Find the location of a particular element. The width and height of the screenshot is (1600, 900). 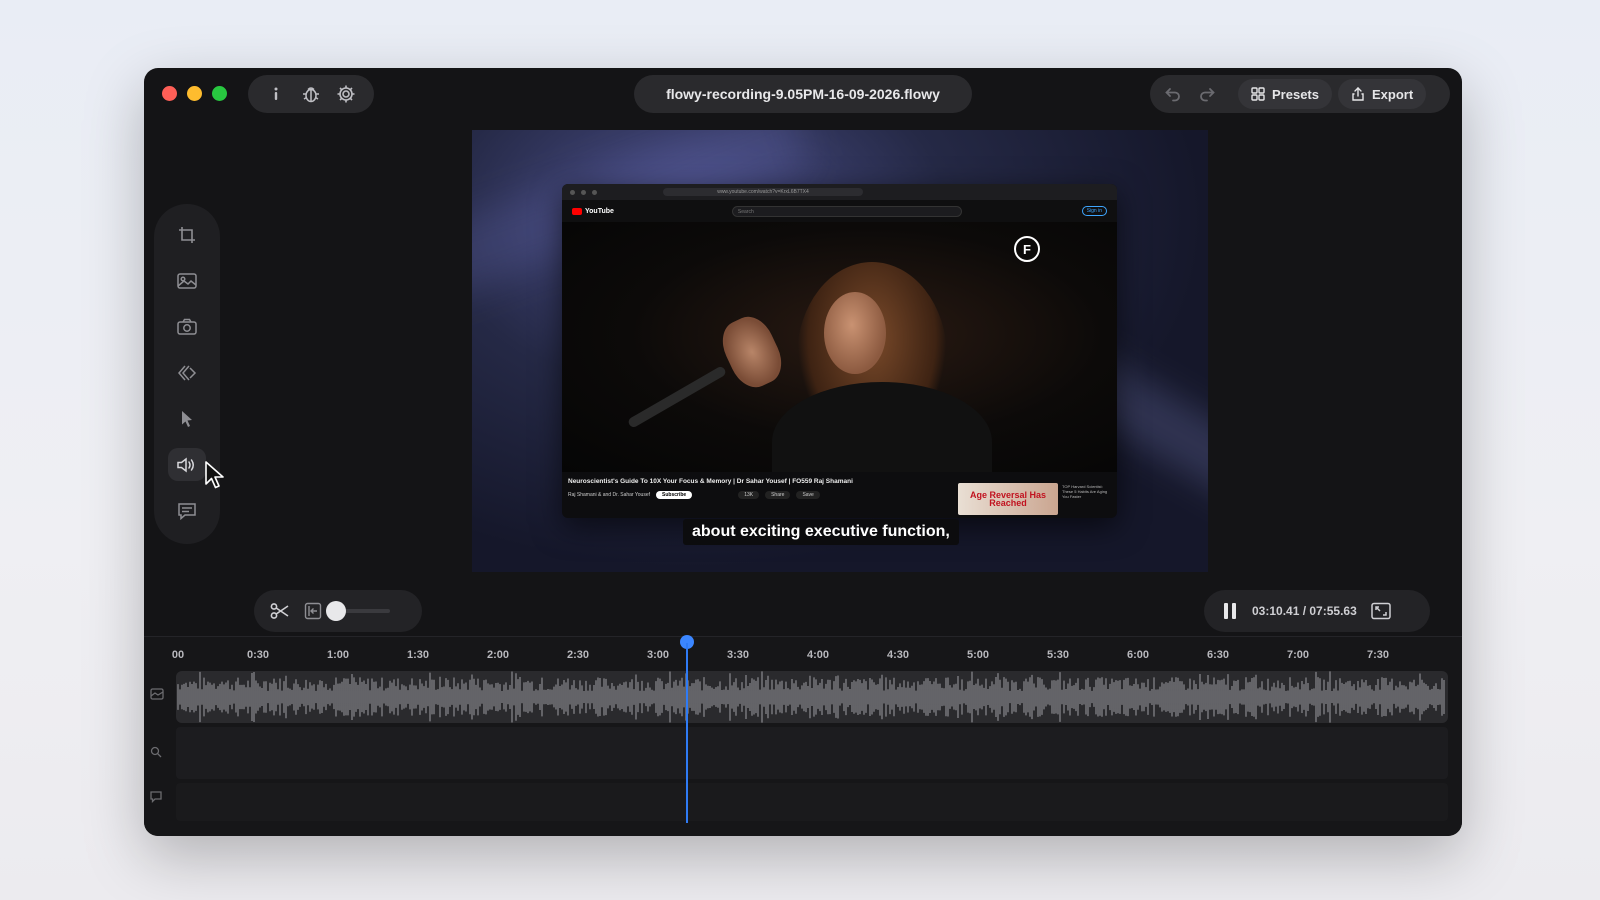

timeline-tick: 6:00 is located at coordinates (1138, 655).